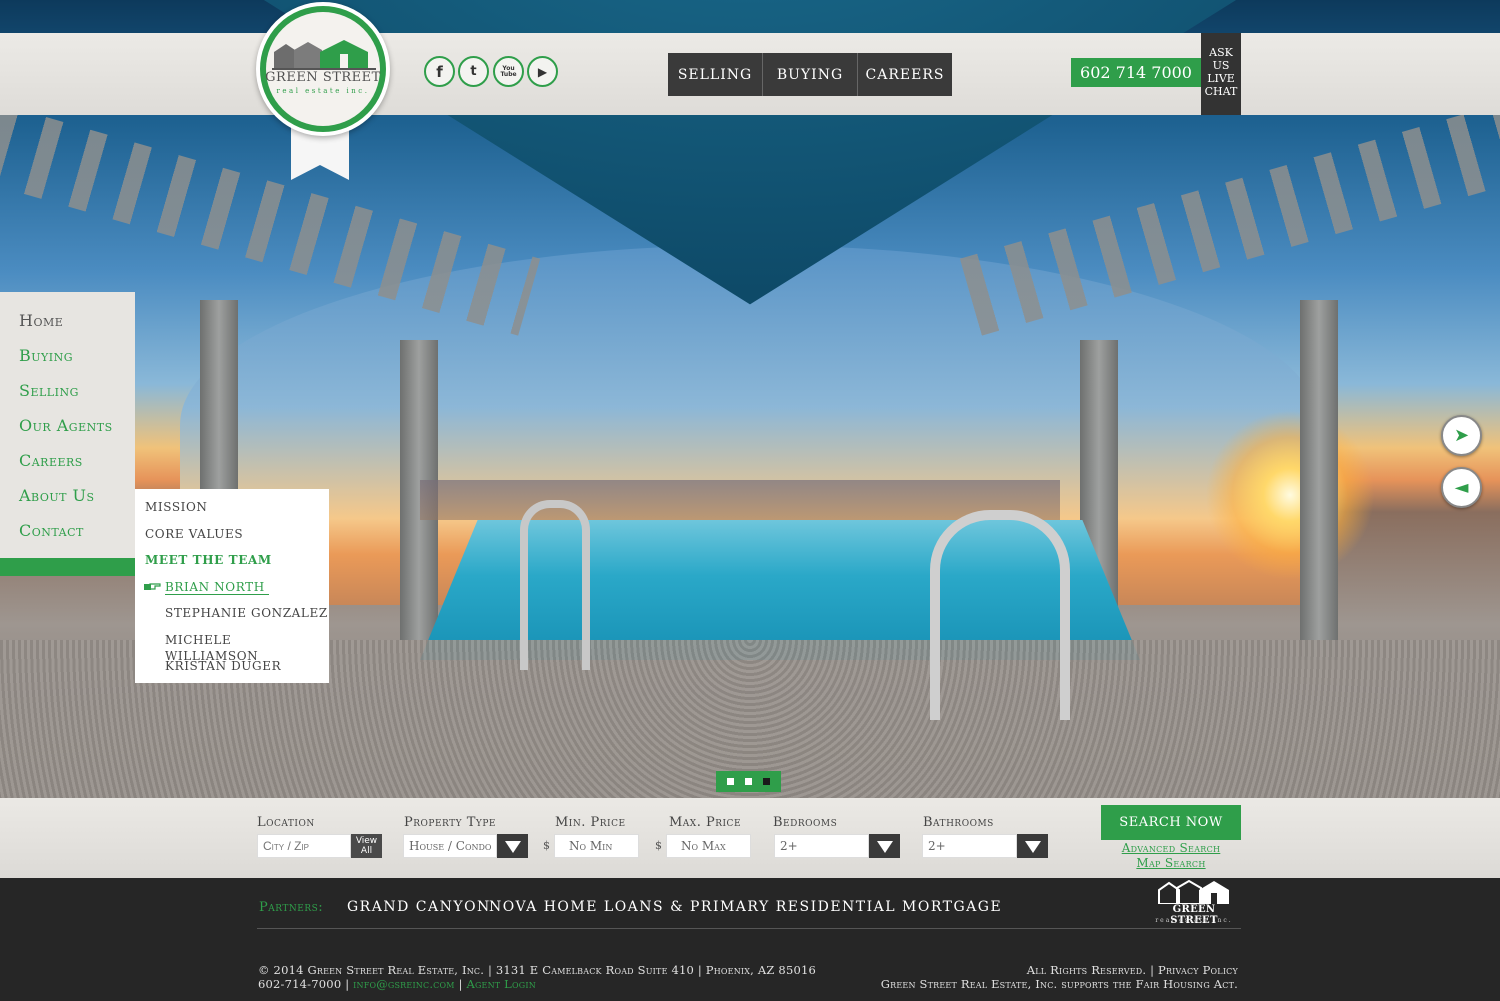 The image size is (1500, 1001). I want to click on min-price-label: Min. Price, so click(590, 822).